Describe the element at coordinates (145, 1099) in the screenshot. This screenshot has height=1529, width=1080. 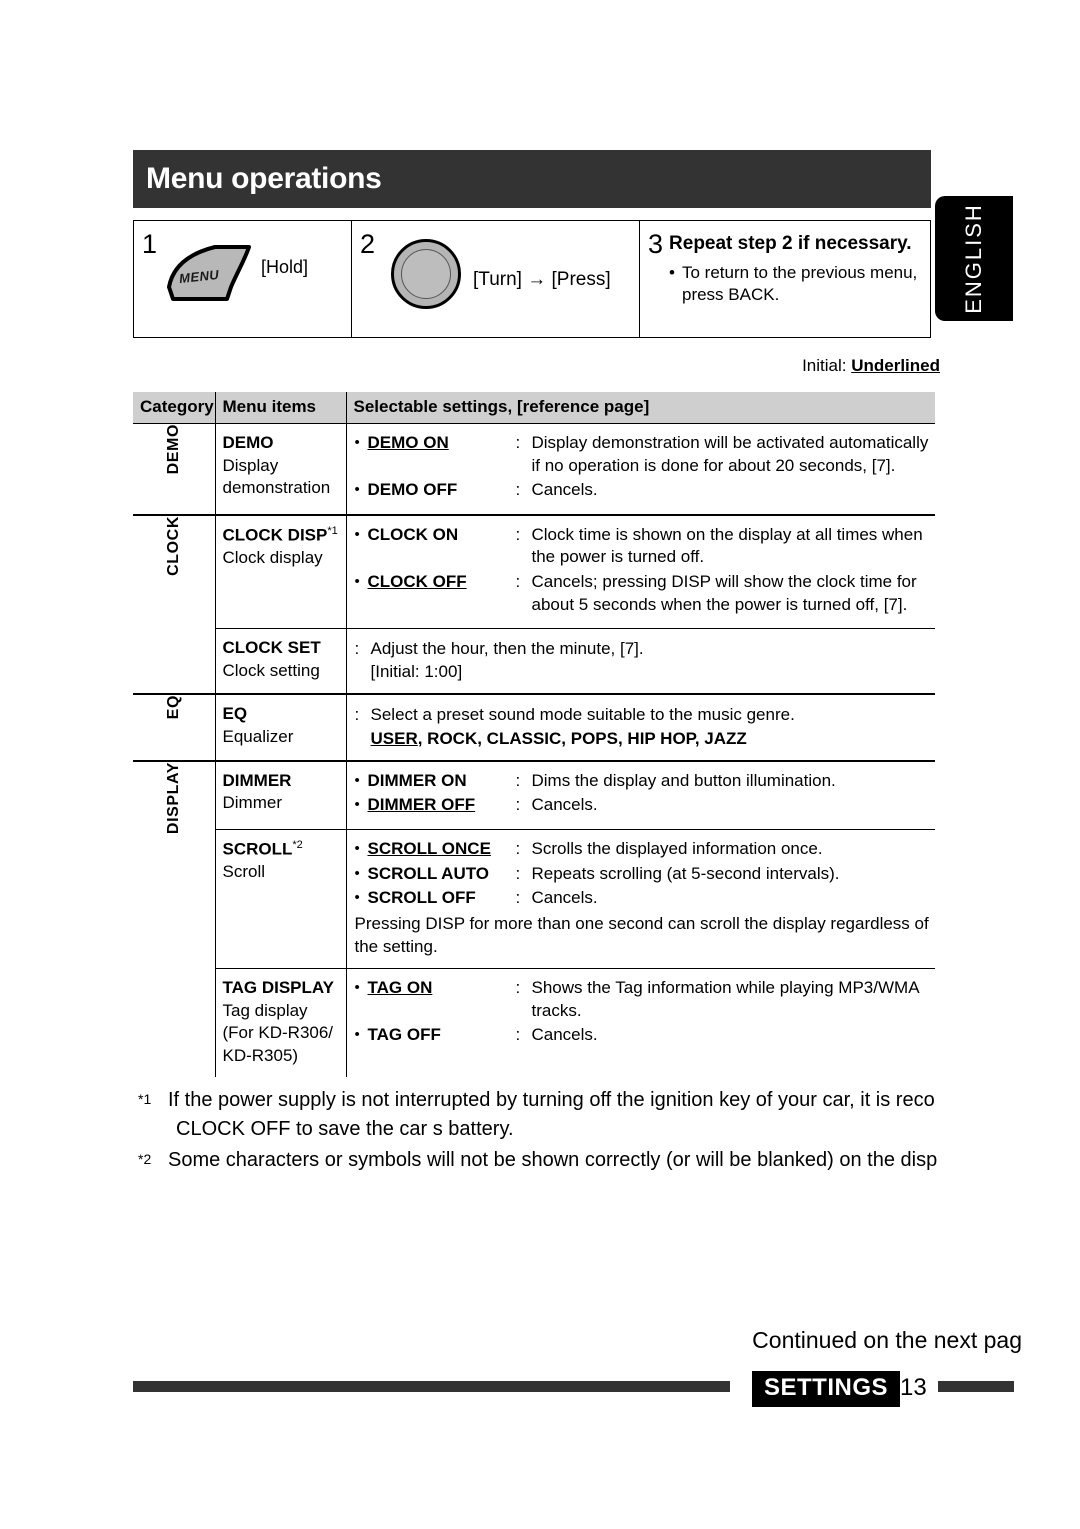
I see `footnote-mark: *1` at that location.